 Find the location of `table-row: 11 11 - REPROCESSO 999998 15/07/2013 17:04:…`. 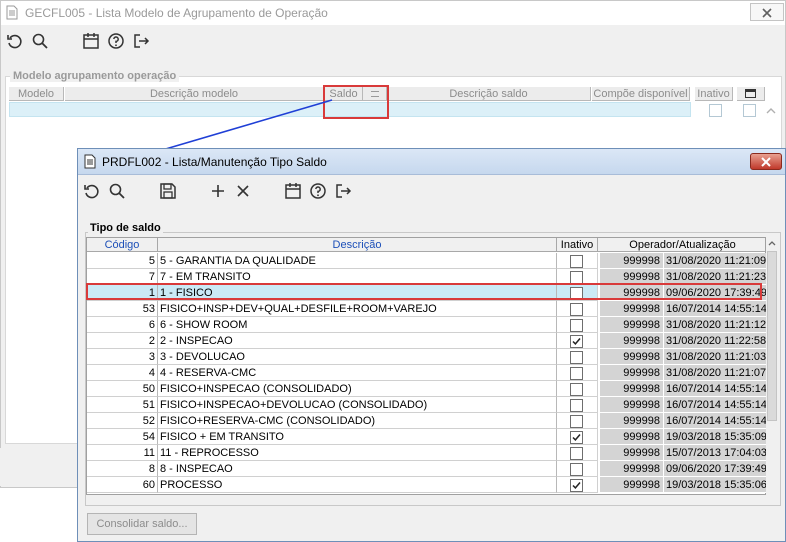

table-row: 11 11 - REPROCESSO 999998 15/07/2013 17:04:… is located at coordinates (427, 453).